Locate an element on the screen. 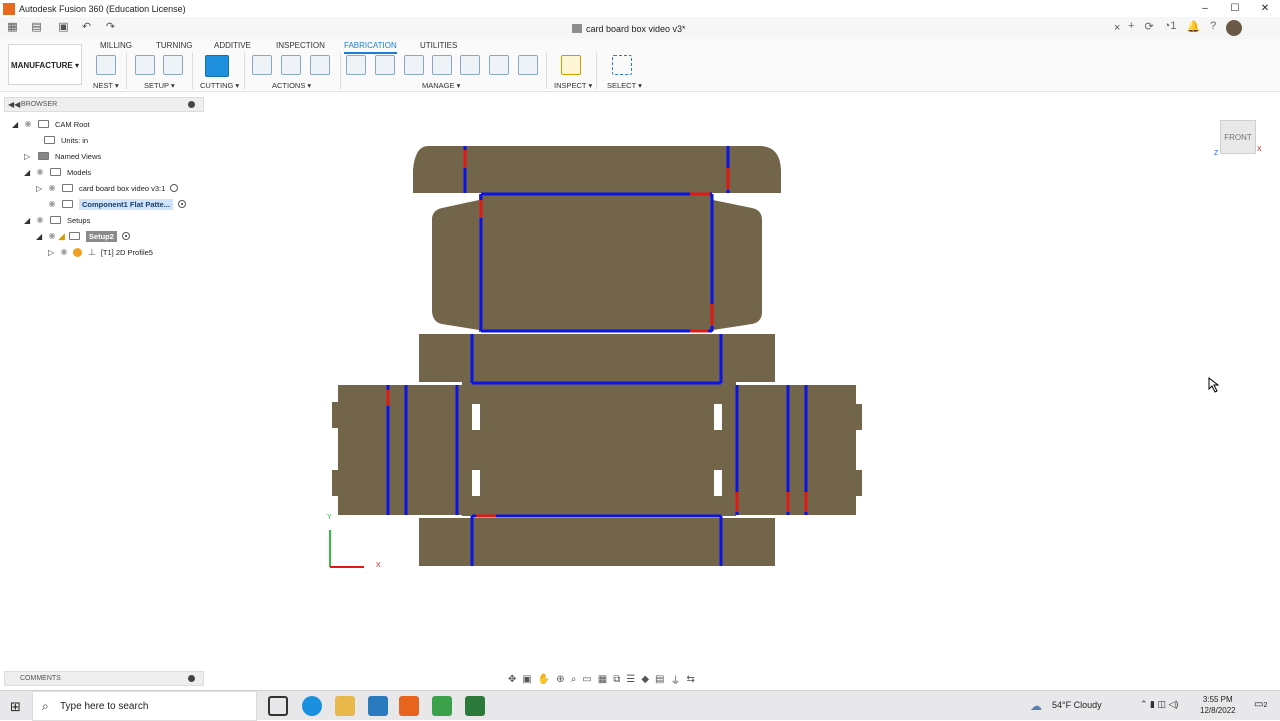 This screenshot has height=721, width=1280. mouse-cursor-icon is located at coordinates (1214, 385).